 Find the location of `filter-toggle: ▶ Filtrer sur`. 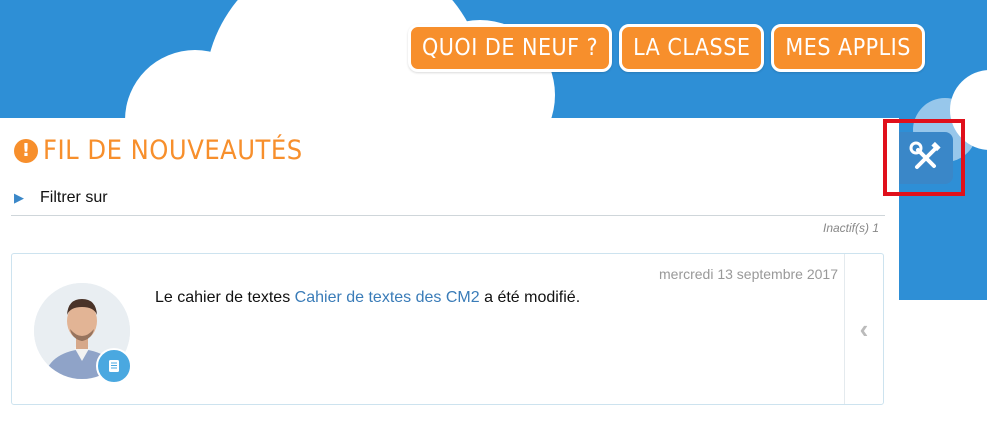

filter-toggle: ▶ Filtrer sur is located at coordinates (61, 198).